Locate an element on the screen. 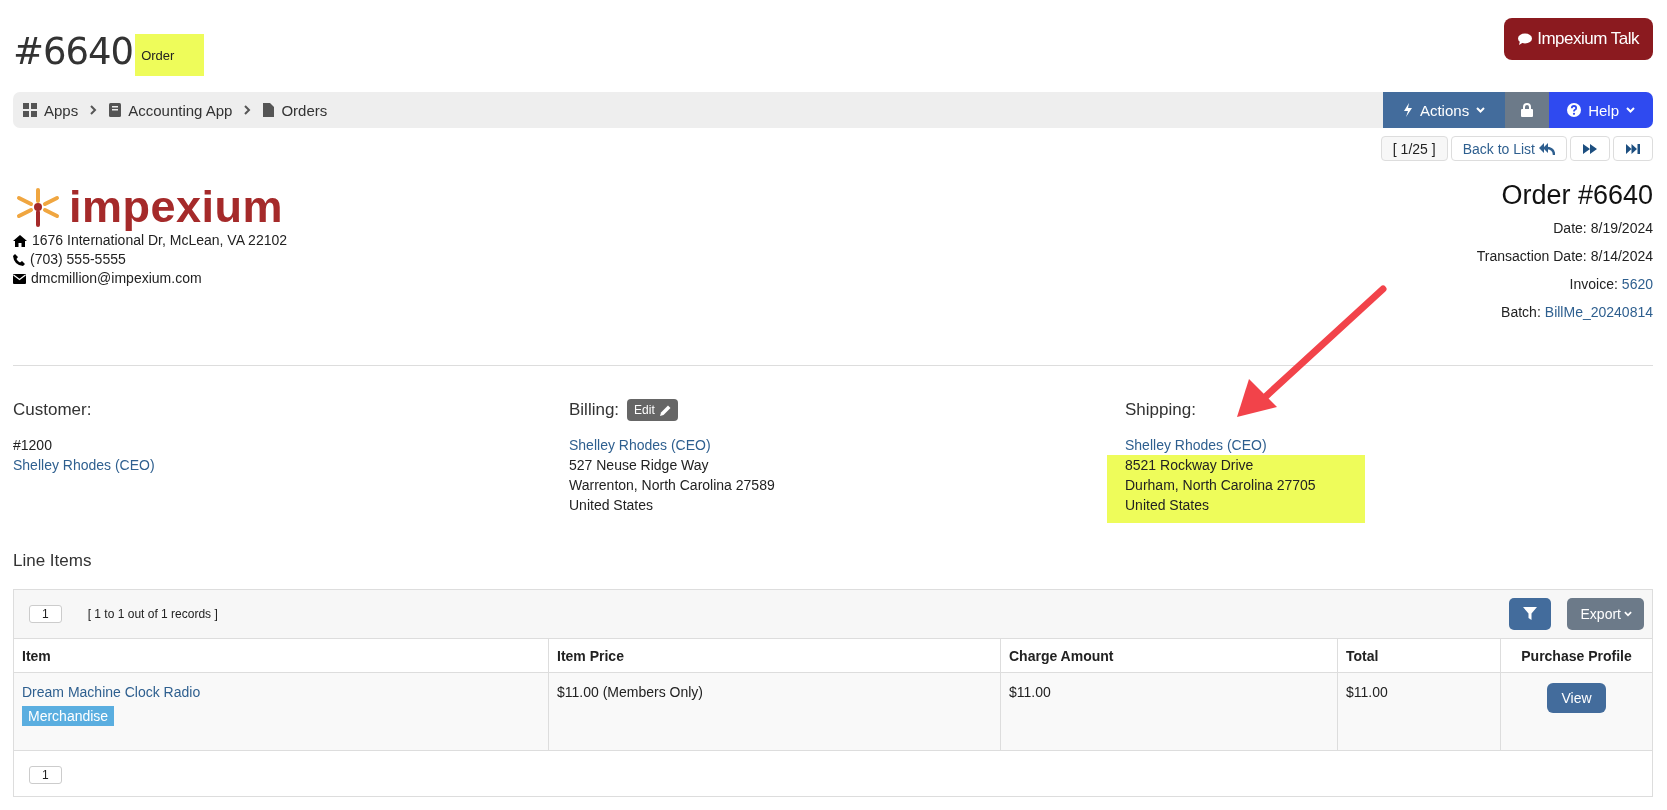  section-heading: Customer: is located at coordinates (52, 410).